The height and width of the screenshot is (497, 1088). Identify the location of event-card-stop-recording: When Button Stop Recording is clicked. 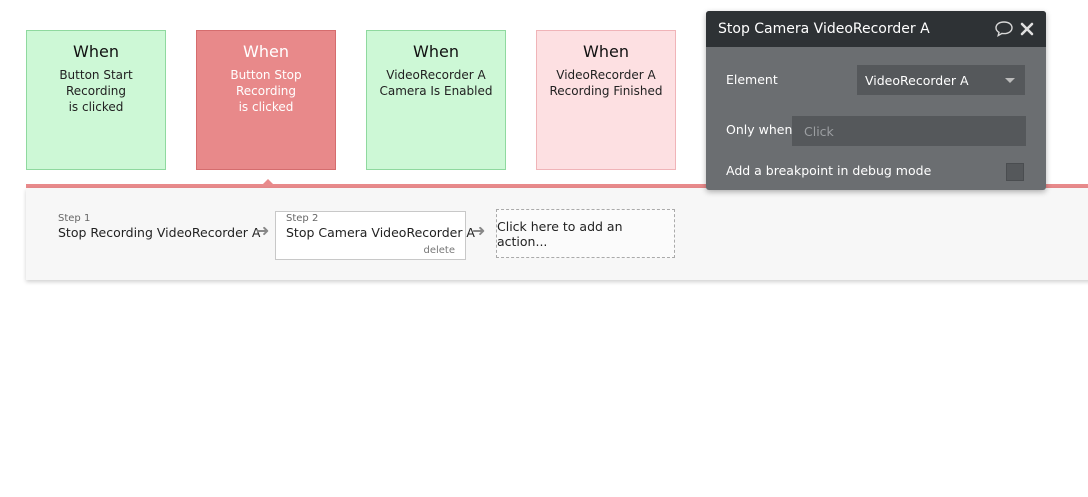
(266, 100).